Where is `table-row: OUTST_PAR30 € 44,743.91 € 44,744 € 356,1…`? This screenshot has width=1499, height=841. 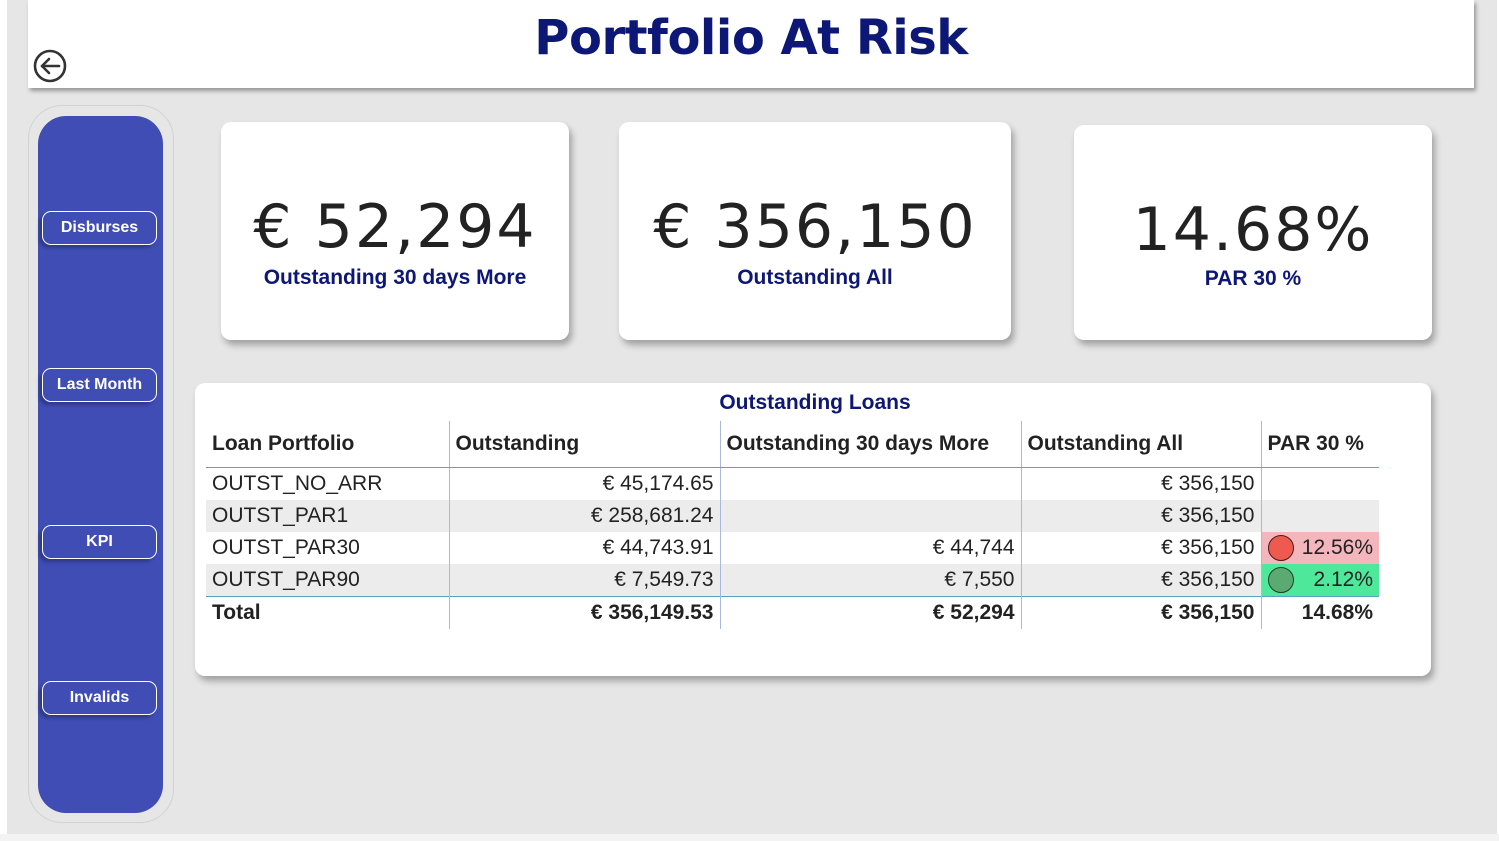 table-row: OUTST_PAR30 € 44,743.91 € 44,744 € 356,1… is located at coordinates (792, 548).